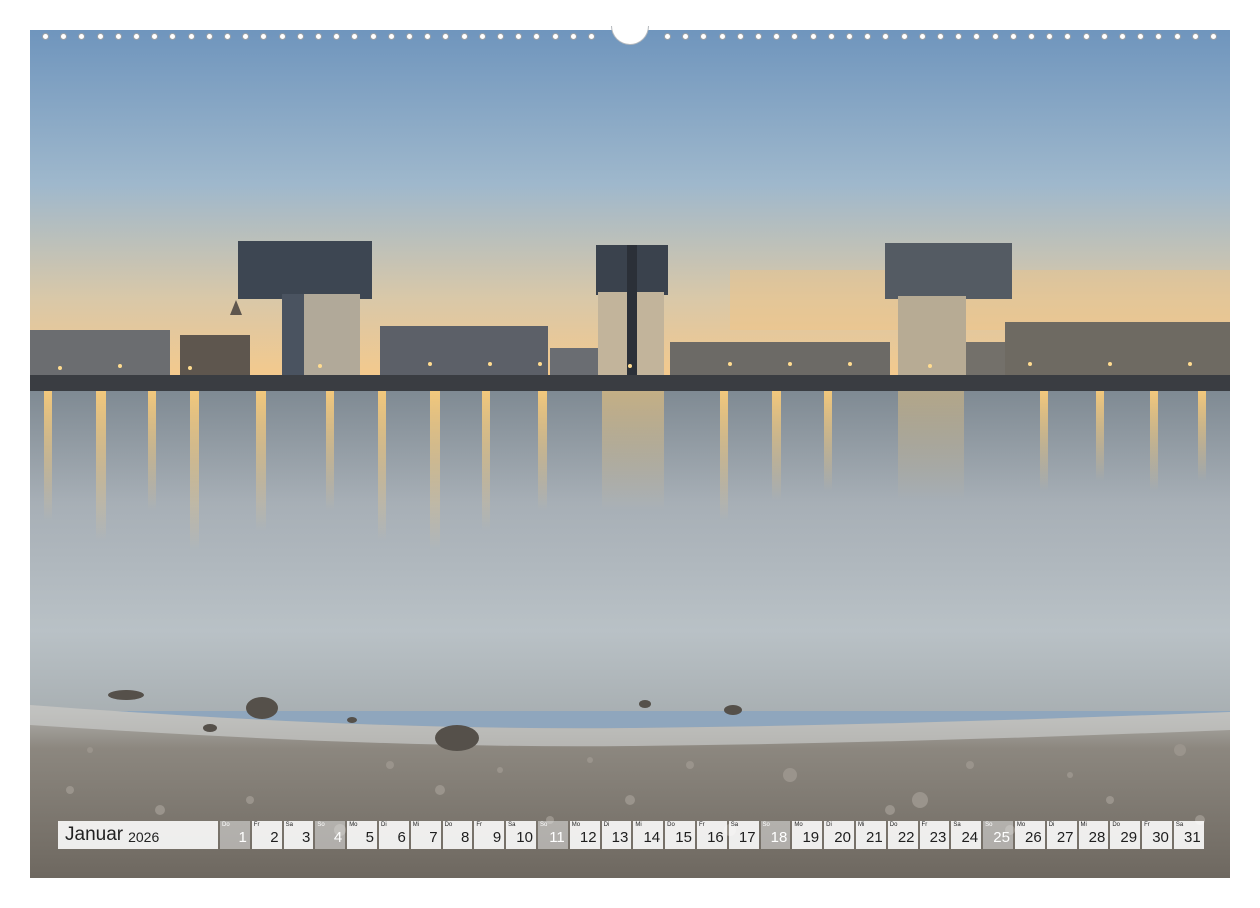 The height and width of the screenshot is (908, 1260). What do you see at coordinates (620, 837) in the screenshot?
I see `day-number: 13` at bounding box center [620, 837].